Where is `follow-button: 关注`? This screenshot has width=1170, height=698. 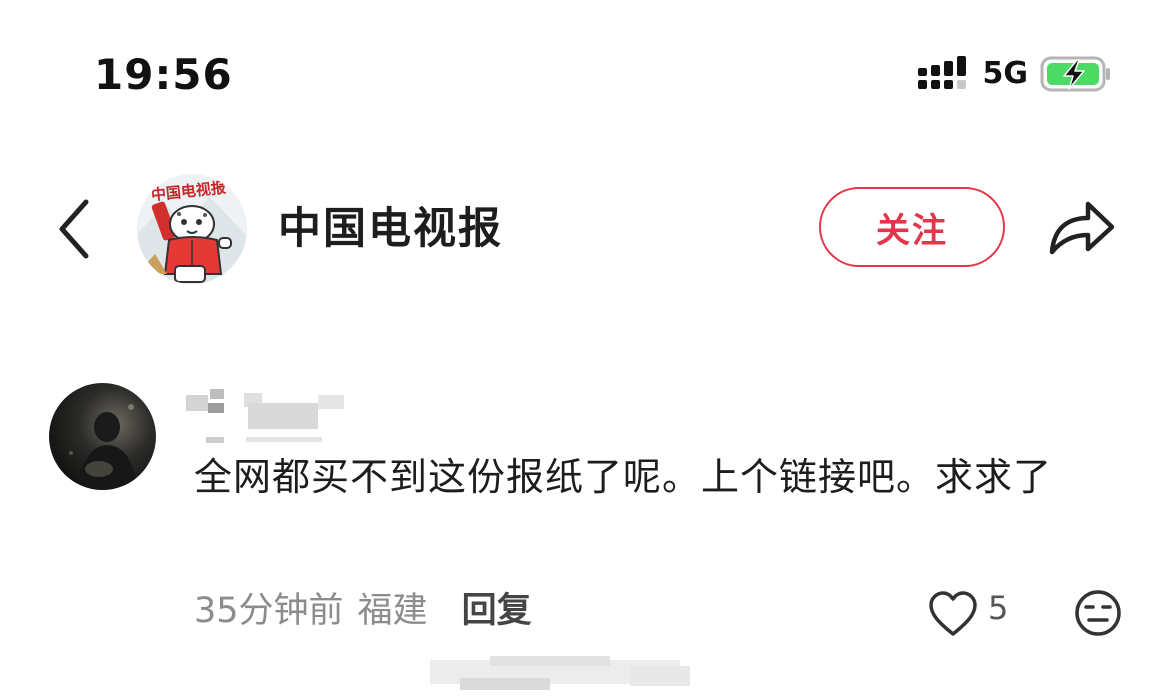 follow-button: 关注 is located at coordinates (912, 227).